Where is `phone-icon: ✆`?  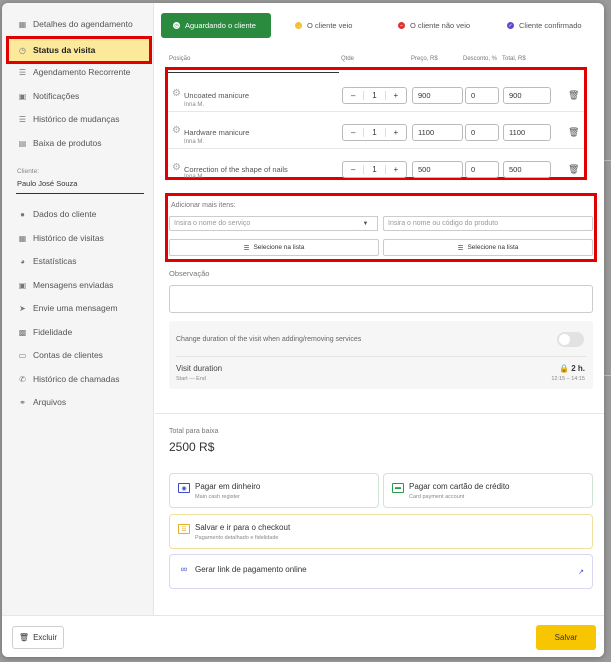
phone-icon: ✆ is located at coordinates (22, 379).